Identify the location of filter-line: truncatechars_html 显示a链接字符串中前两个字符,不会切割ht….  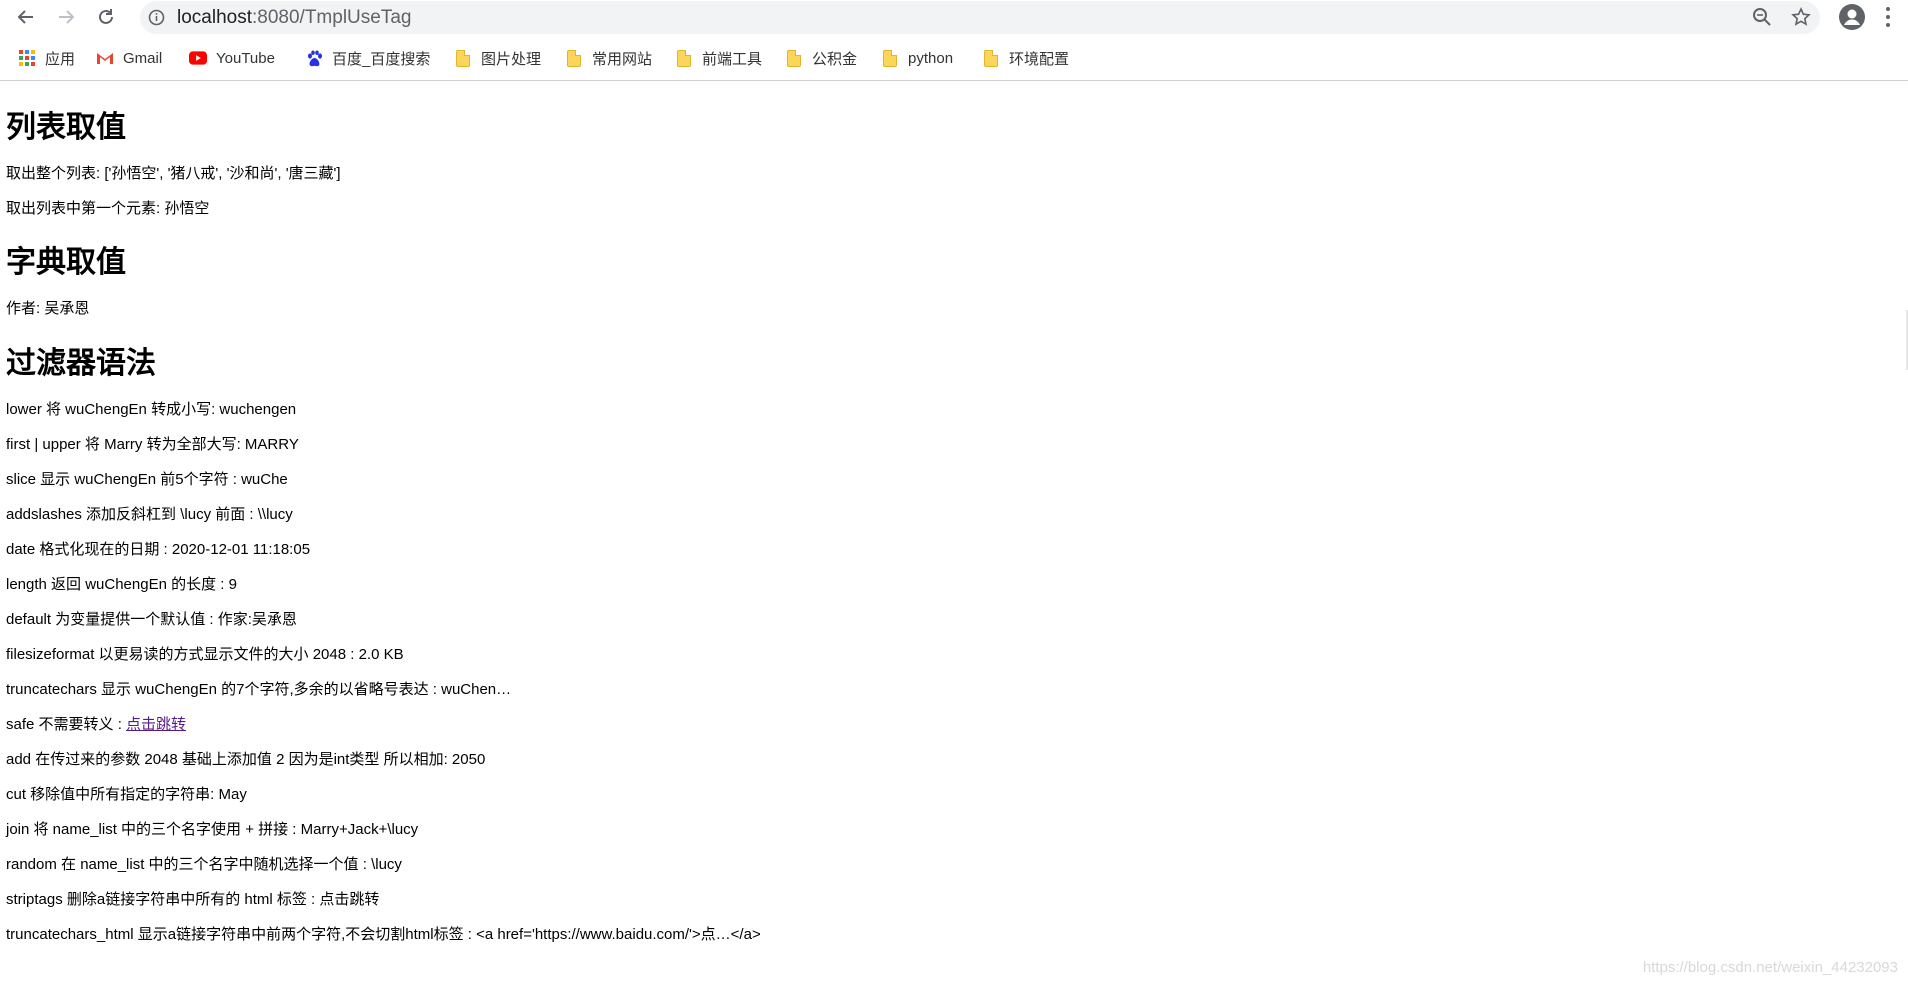
(383, 934).